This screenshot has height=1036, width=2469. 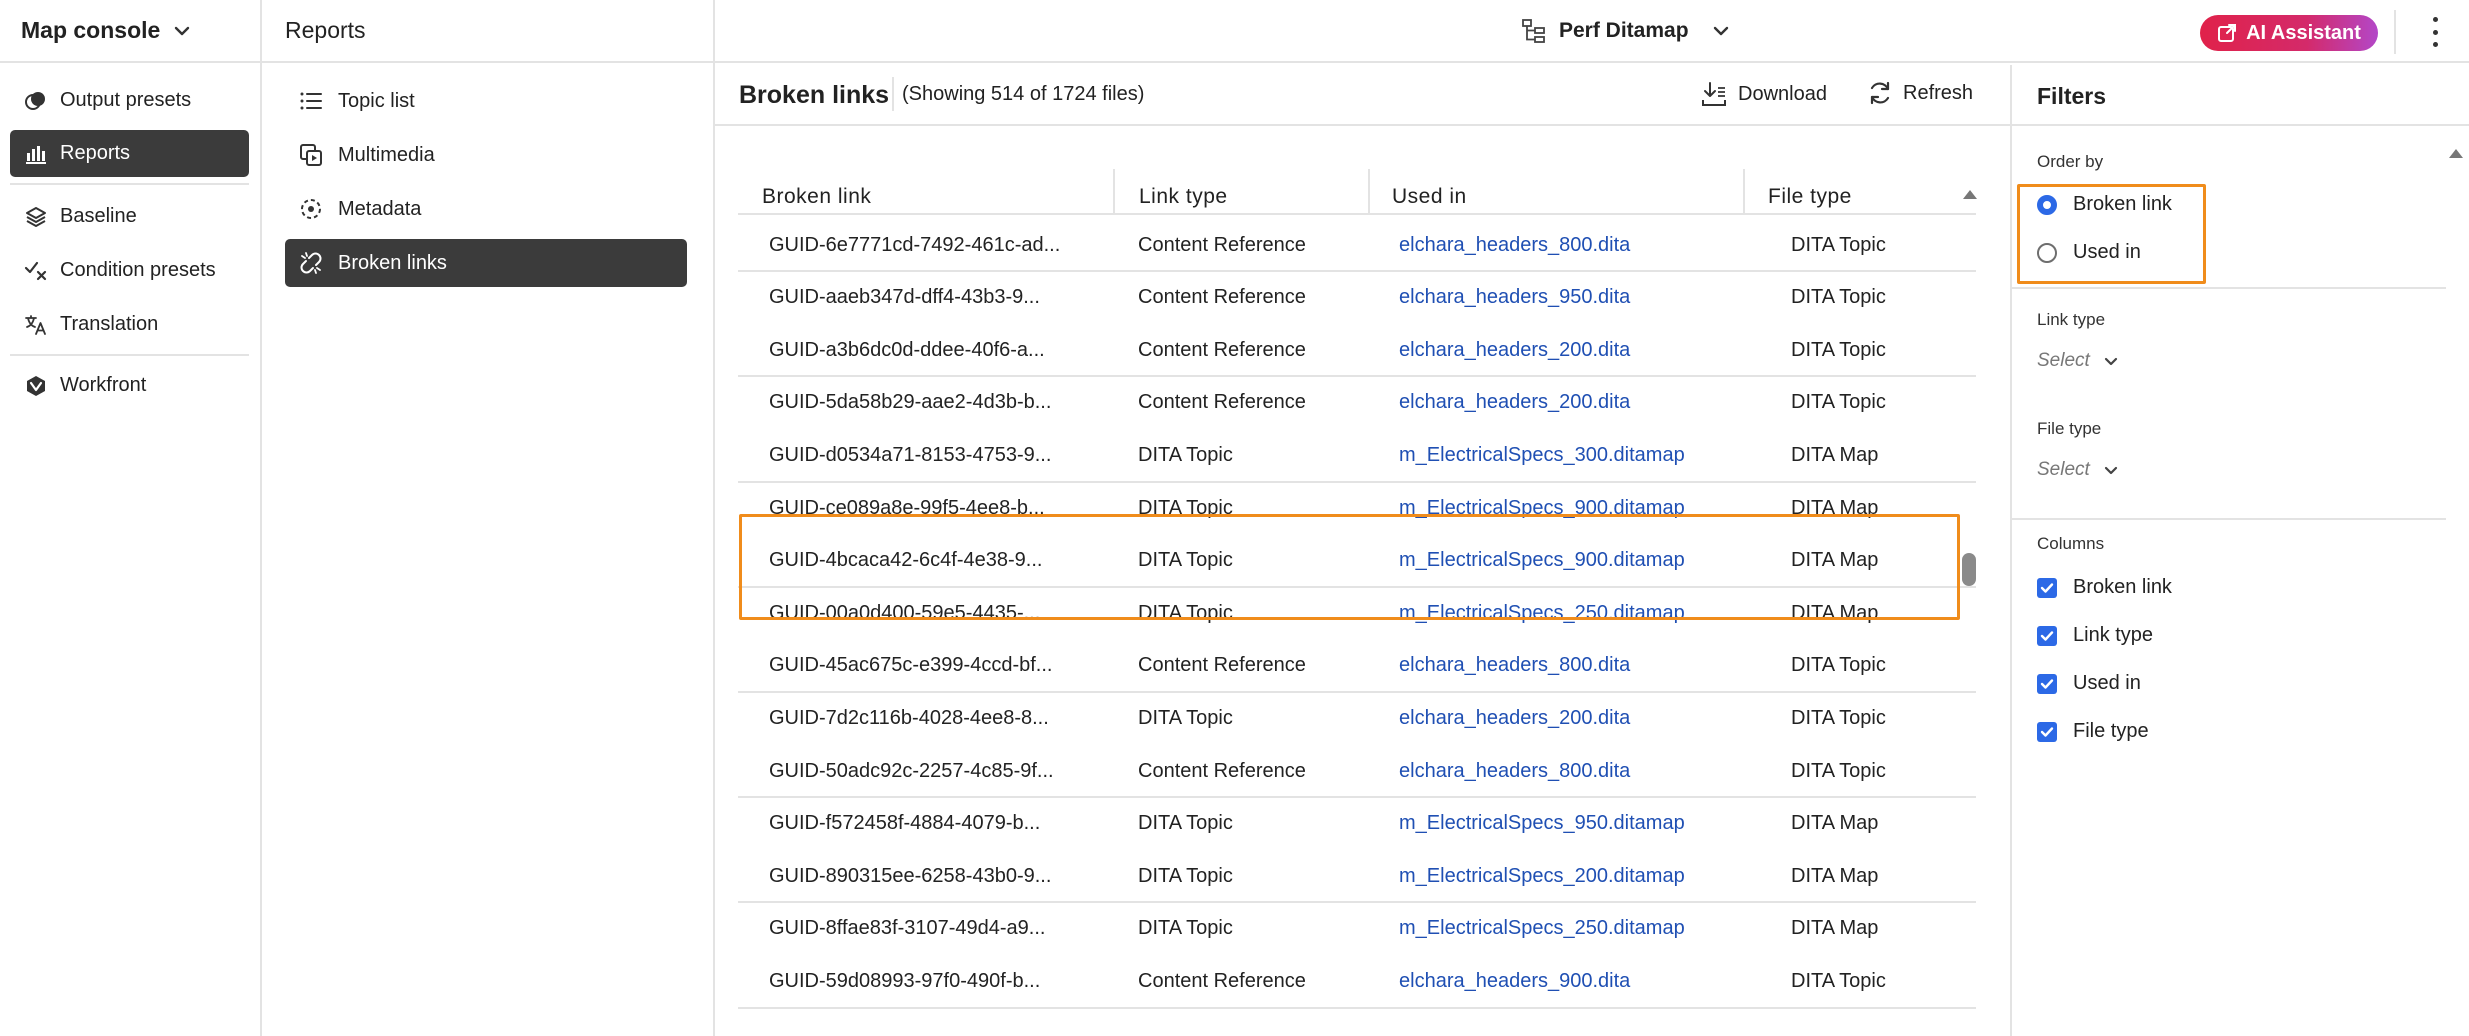 What do you see at coordinates (816, 190) in the screenshot?
I see `column-header-broken-link: Broken link` at bounding box center [816, 190].